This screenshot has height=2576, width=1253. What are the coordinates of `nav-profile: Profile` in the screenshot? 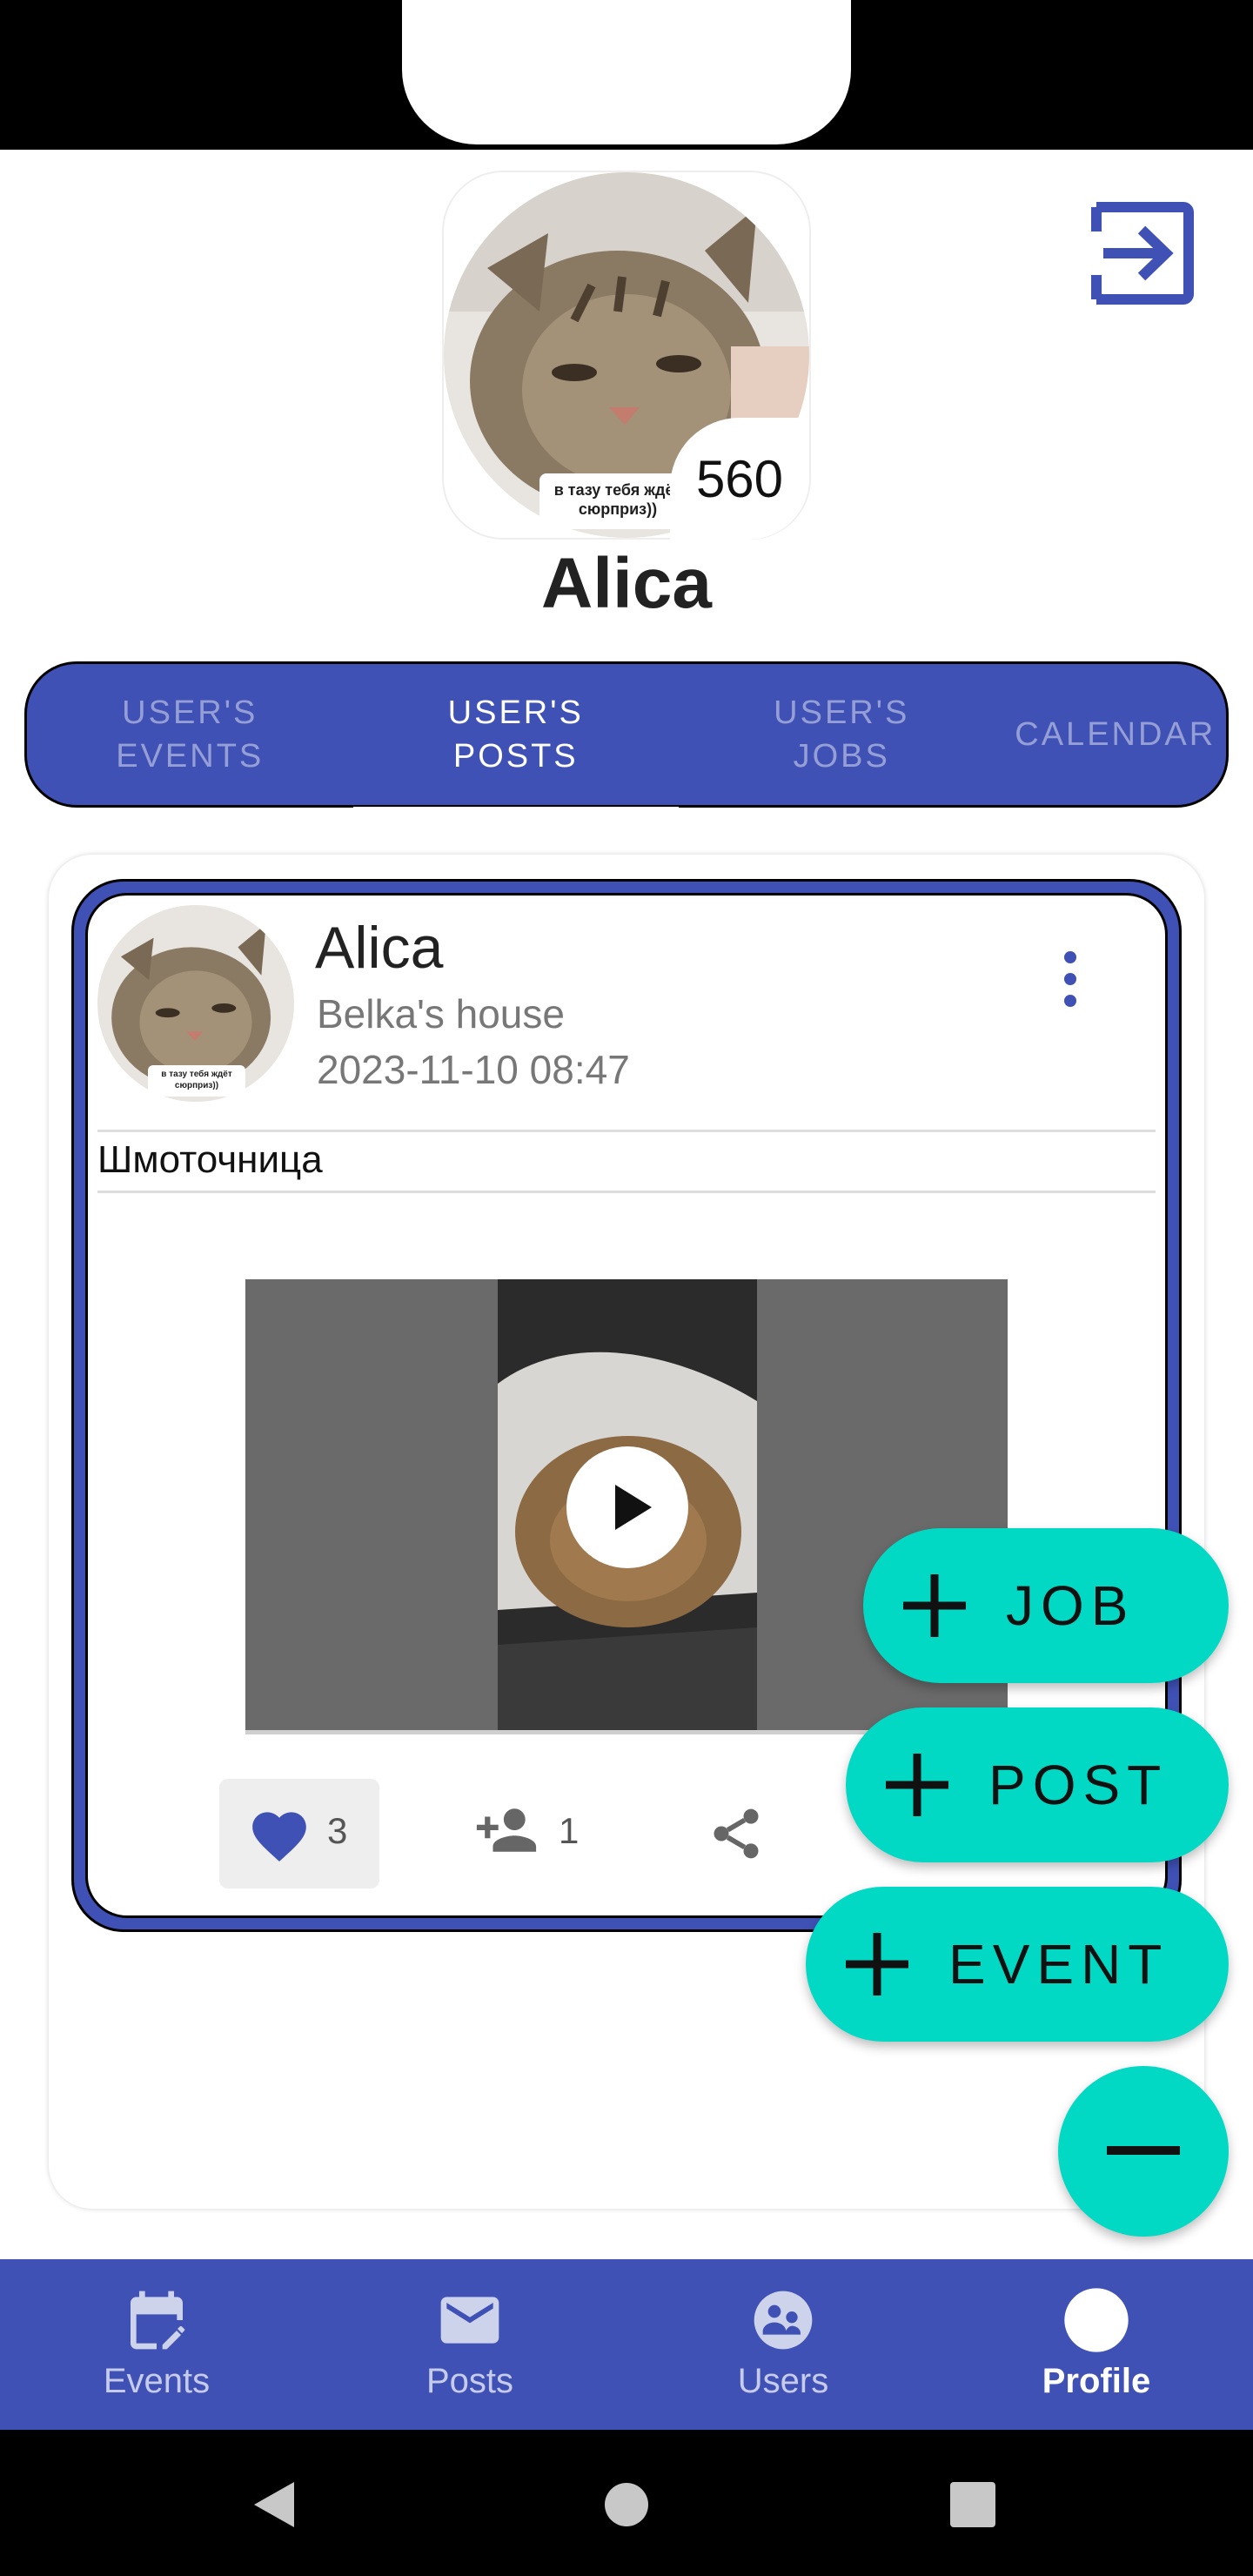 It's located at (1096, 2344).